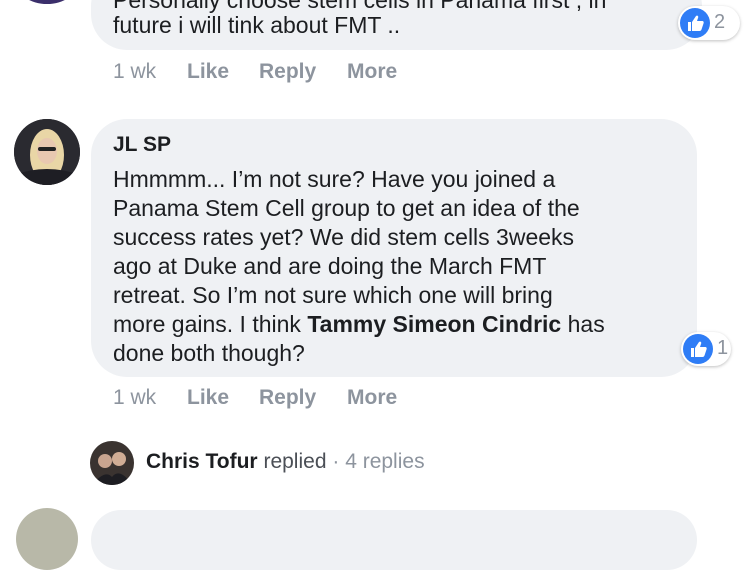 The image size is (750, 570). What do you see at coordinates (334, 179) in the screenshot?
I see `comment-text-line-1: Hmmmm... I’m not sure? Have you joined a` at bounding box center [334, 179].